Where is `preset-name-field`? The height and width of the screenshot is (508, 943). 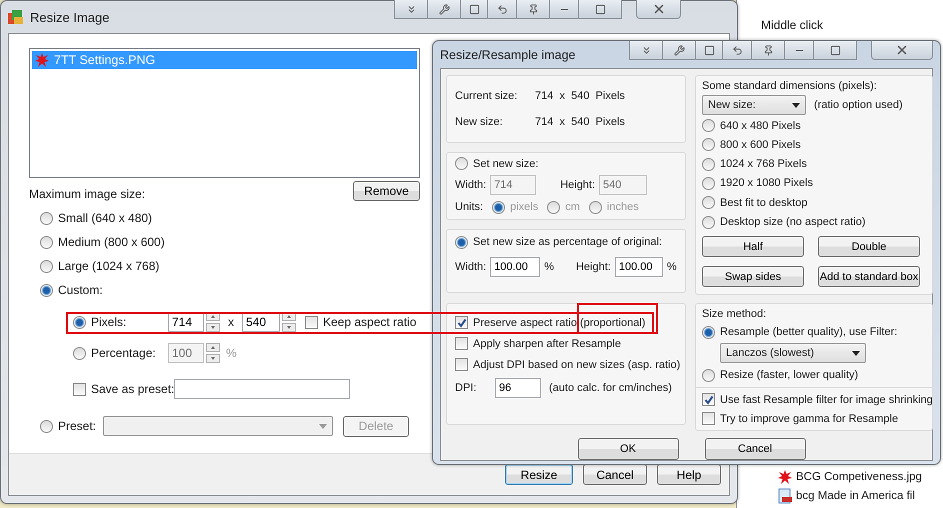
preset-name-field is located at coordinates (262, 389).